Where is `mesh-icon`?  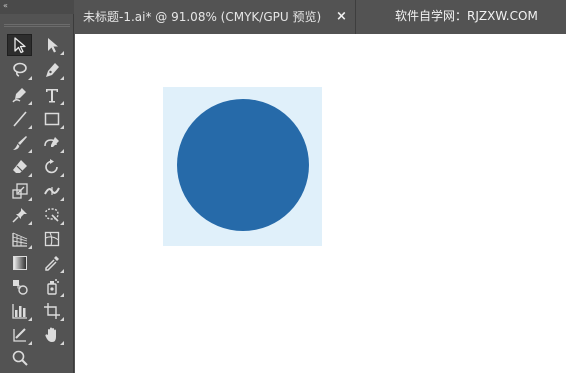
mesh-icon is located at coordinates (51, 239).